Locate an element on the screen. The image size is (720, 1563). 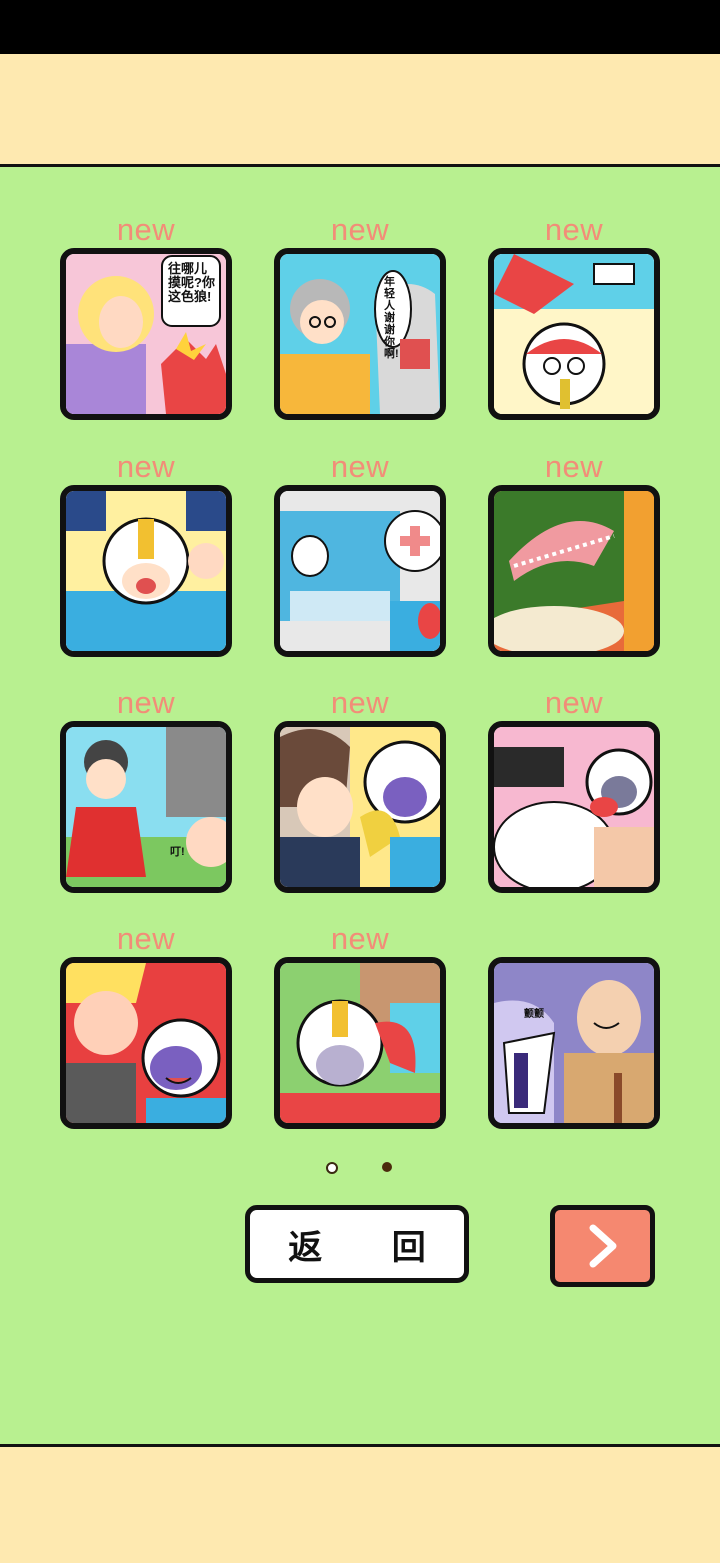
comic-thumbnail: 颤颤 is located at coordinates (574, 1043).